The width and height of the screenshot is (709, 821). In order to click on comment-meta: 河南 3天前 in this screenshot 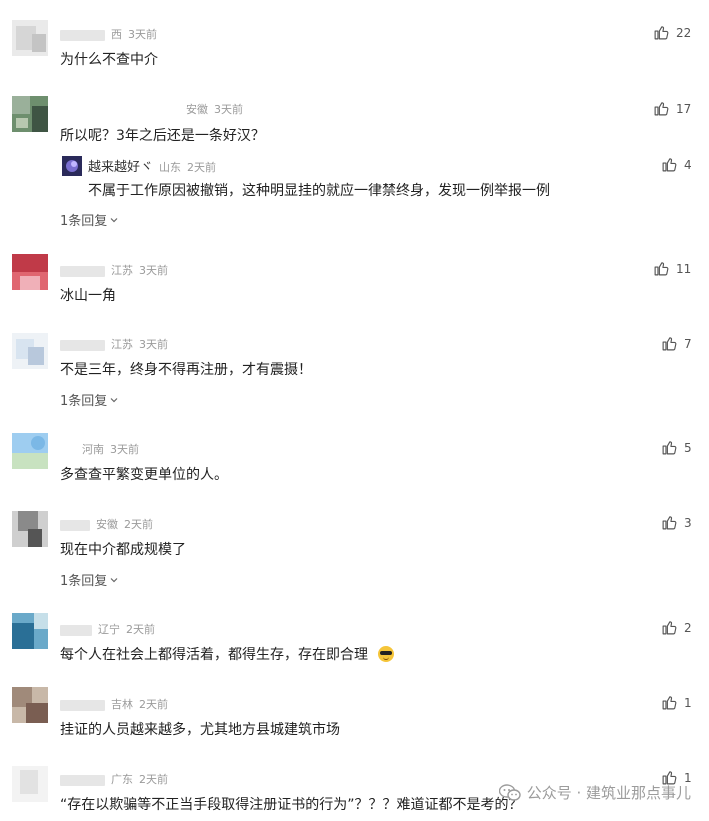, I will do `click(99, 449)`.